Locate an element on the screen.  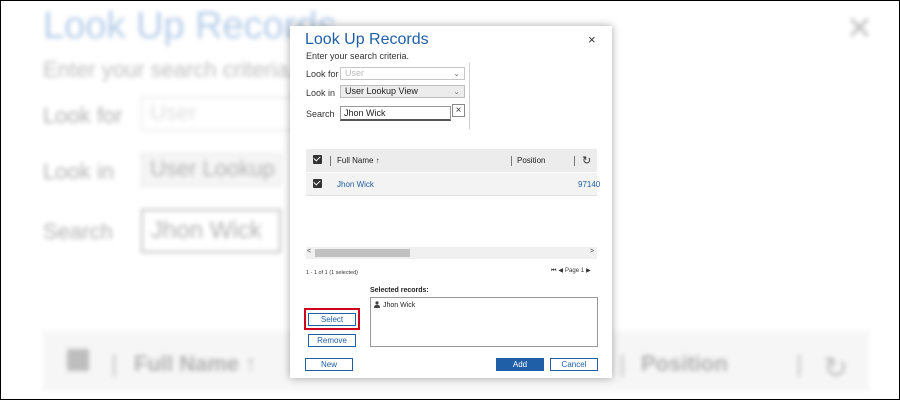
look-in-select: User Lookup View ⌄ is located at coordinates (402, 91).